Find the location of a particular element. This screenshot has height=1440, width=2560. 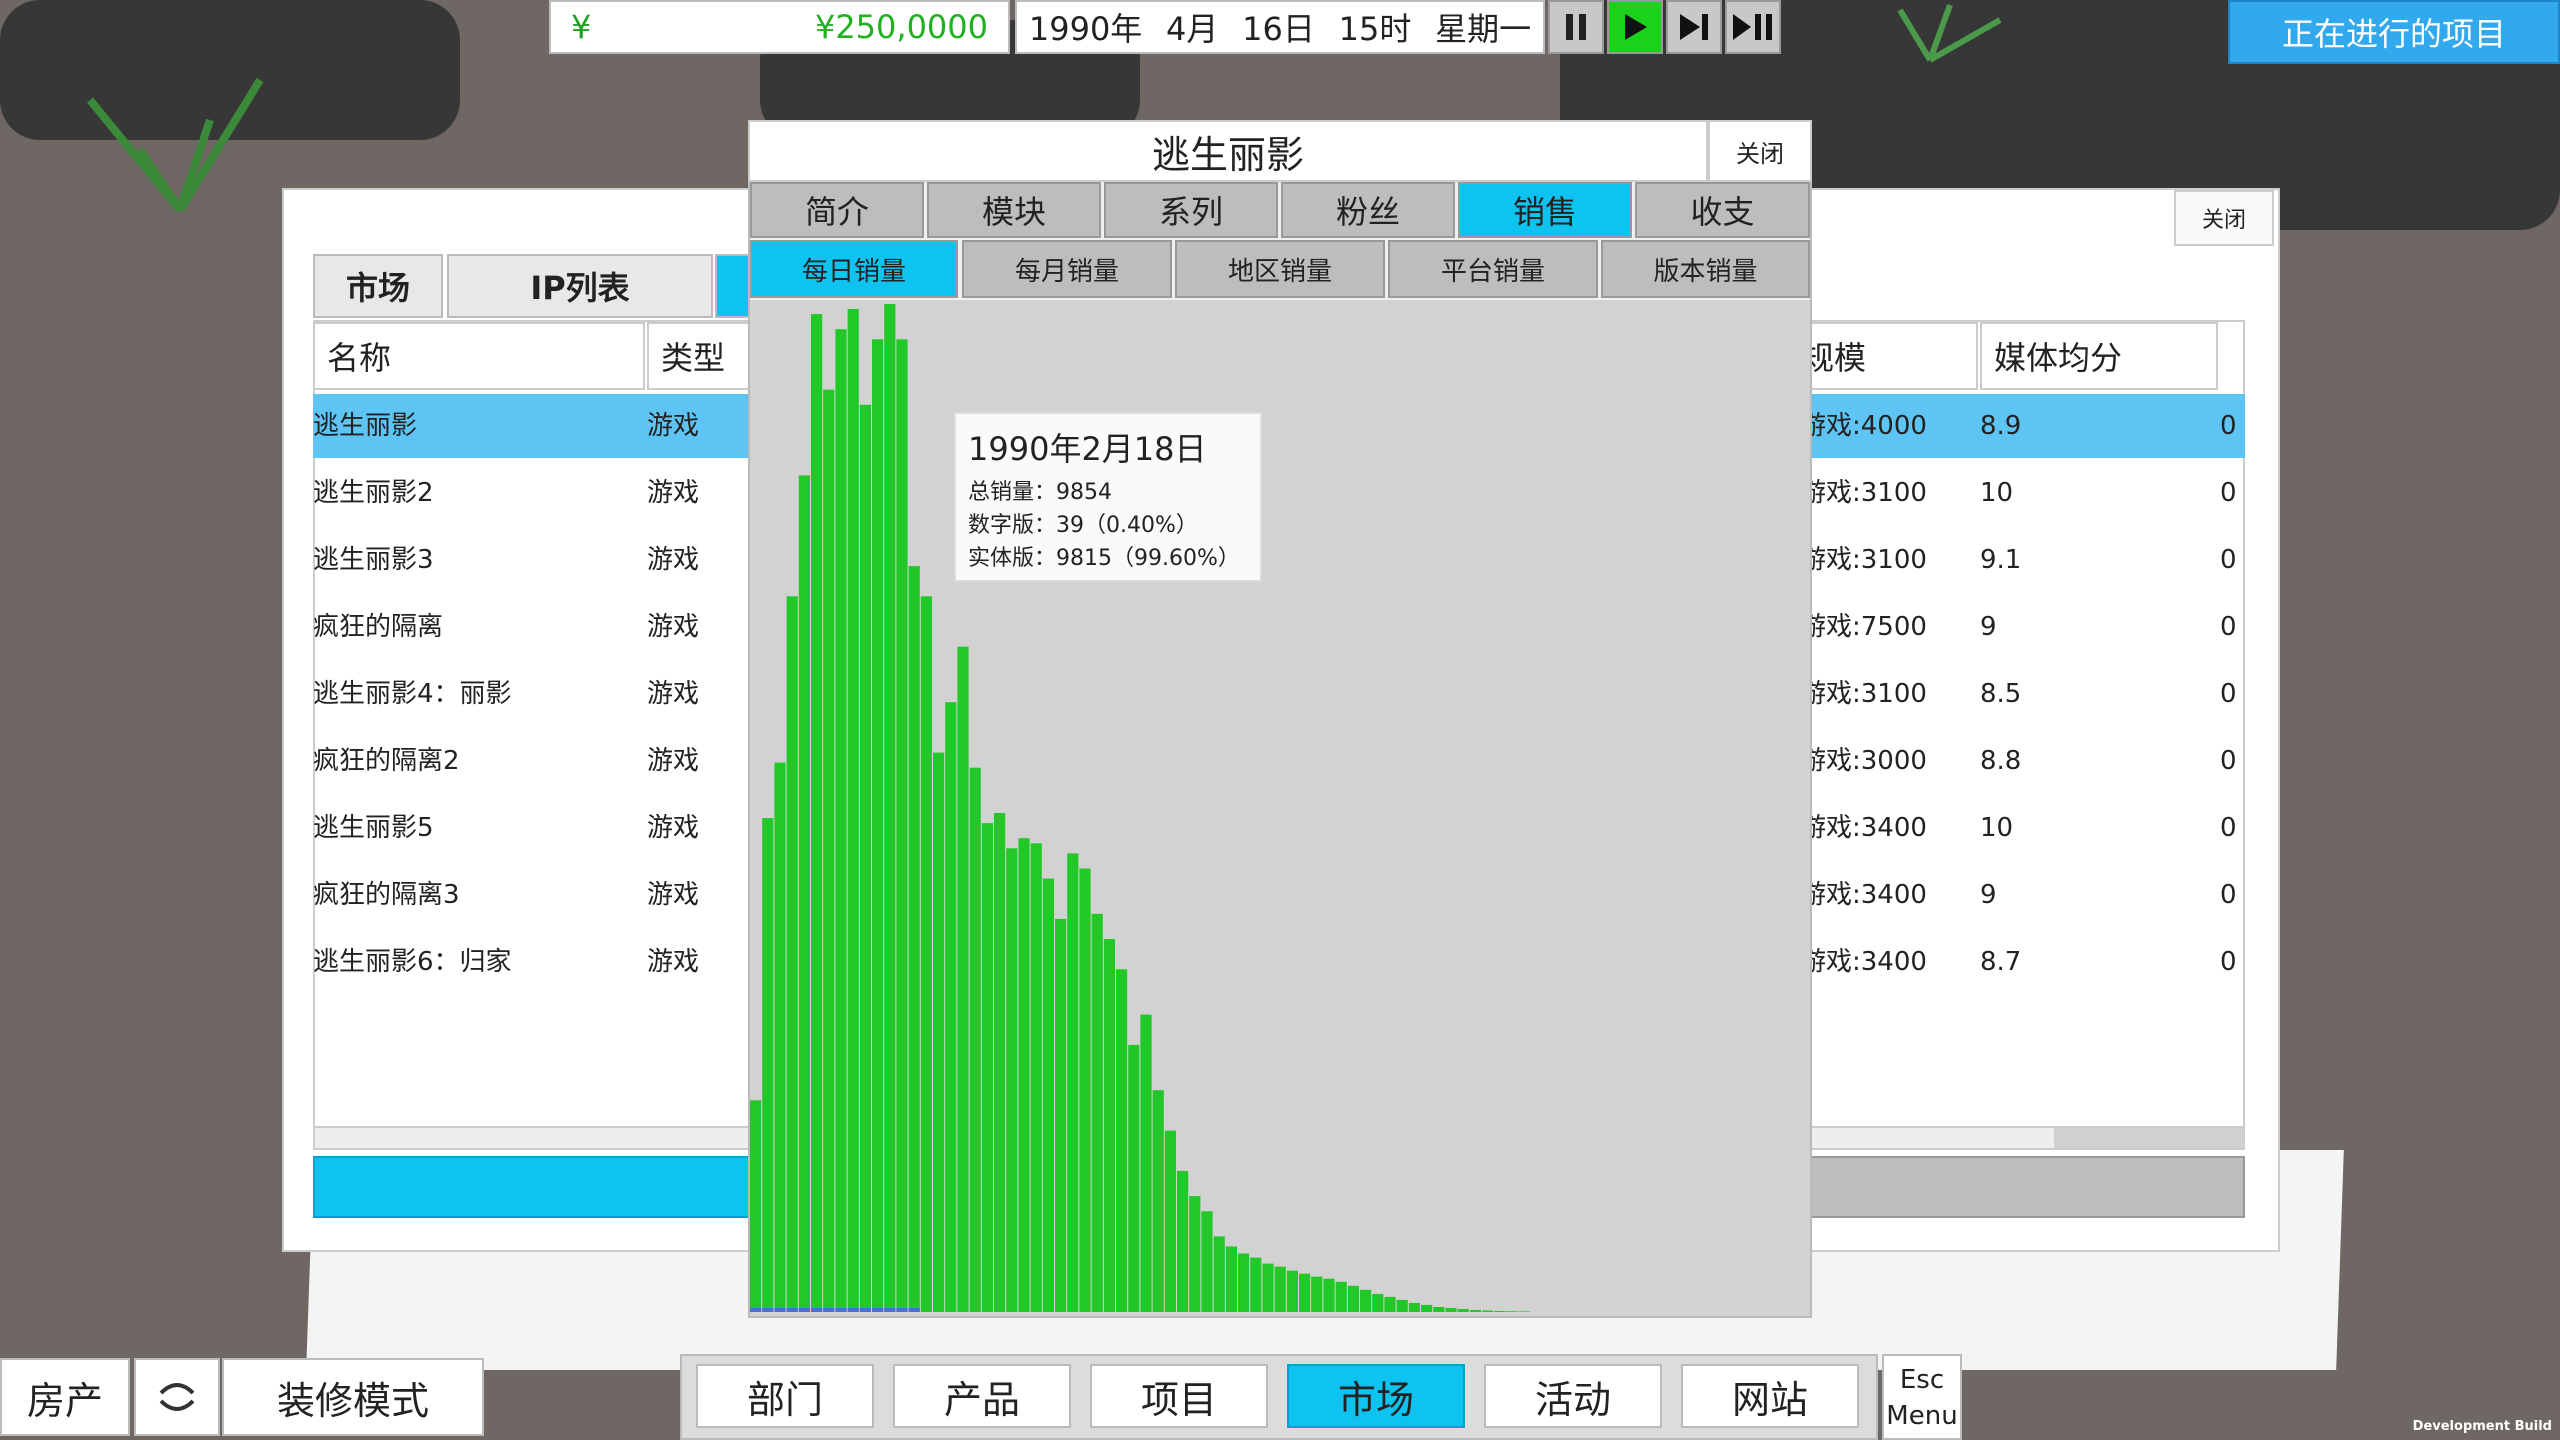

column-name: 名称 is located at coordinates (479, 356).